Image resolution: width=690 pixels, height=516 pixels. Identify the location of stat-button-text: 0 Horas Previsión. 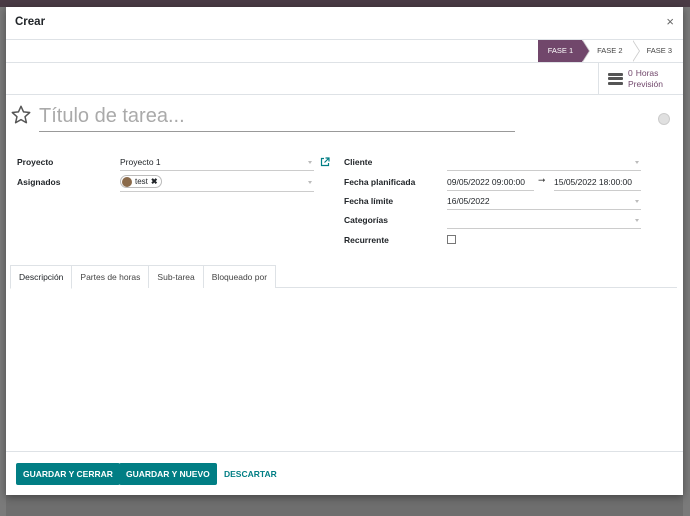
(645, 79).